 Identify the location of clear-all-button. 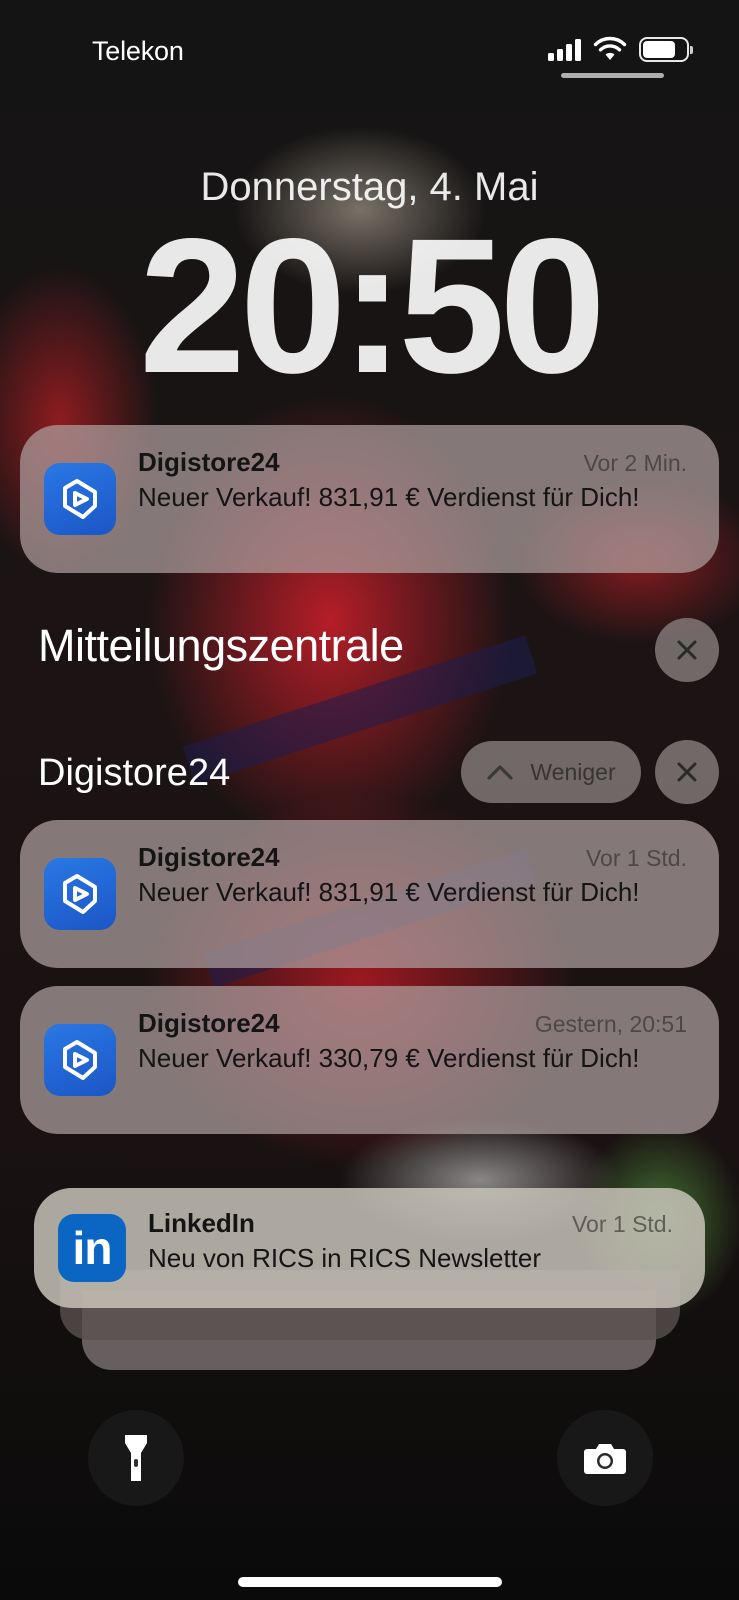
(687, 650).